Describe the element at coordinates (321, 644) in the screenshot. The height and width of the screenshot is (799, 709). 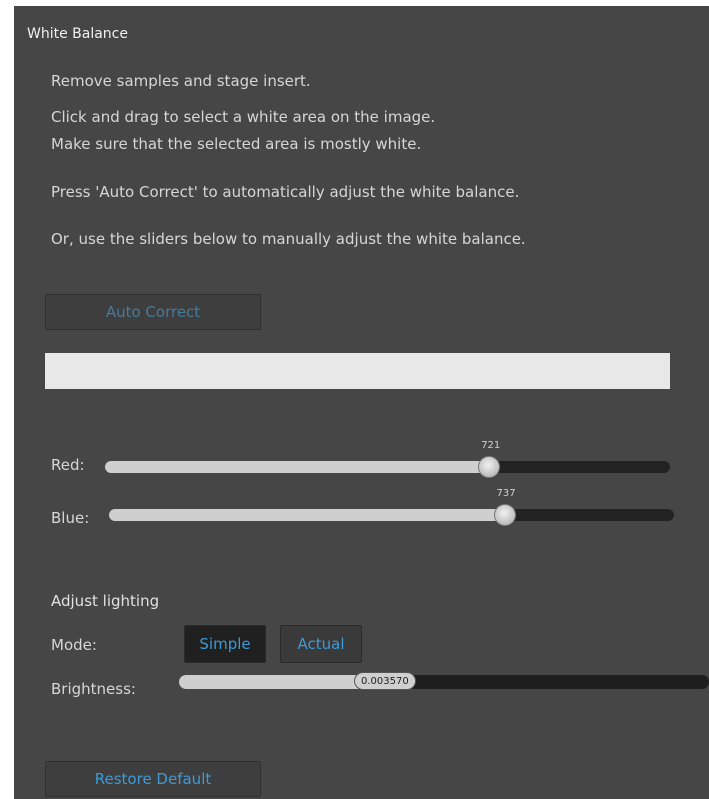
I see `mode-actual-button: Actual` at that location.